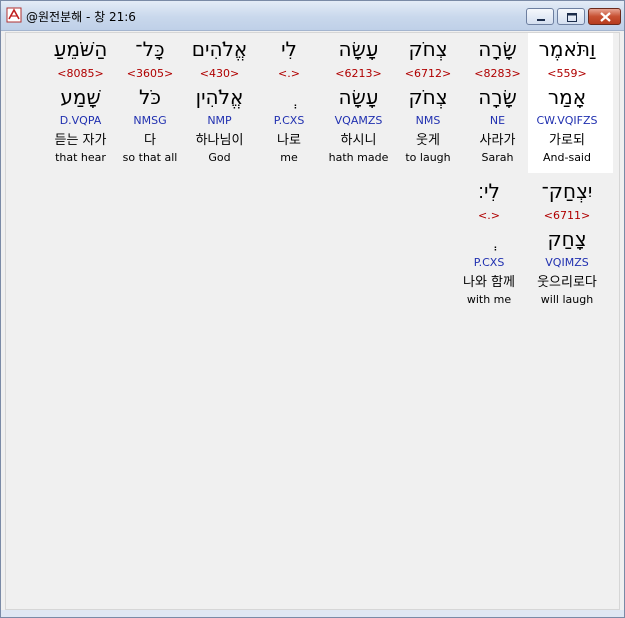  What do you see at coordinates (219, 157) in the screenshot?
I see `english-gloss: God` at bounding box center [219, 157].